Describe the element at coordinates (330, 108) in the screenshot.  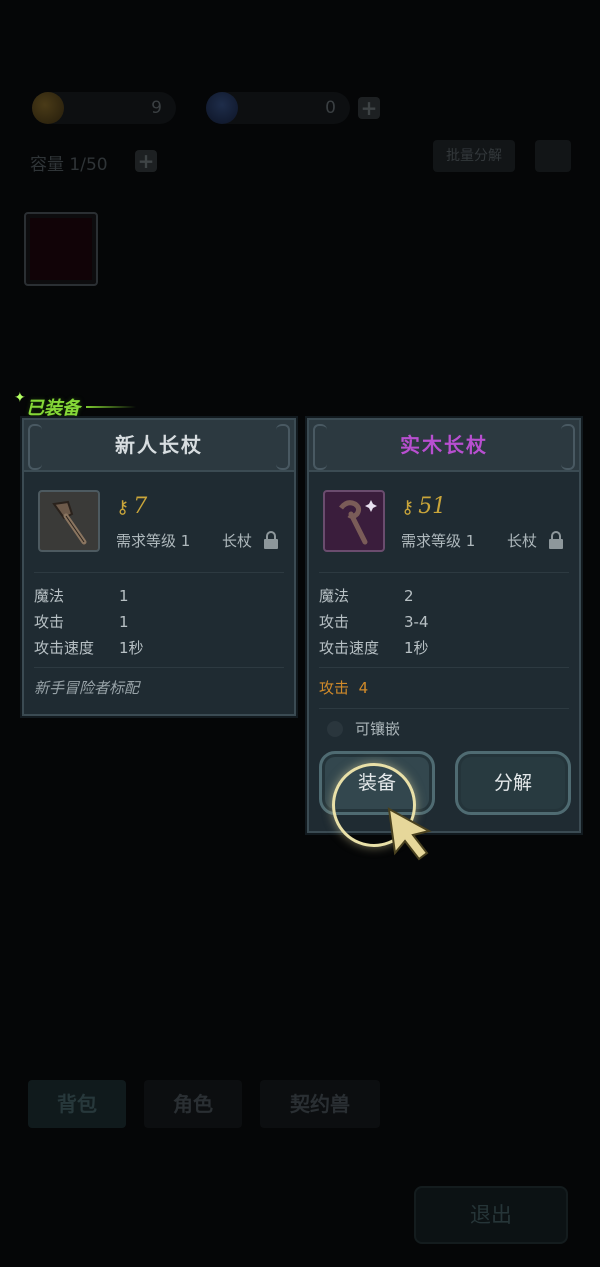
I see `gem-amount: 0` at that location.